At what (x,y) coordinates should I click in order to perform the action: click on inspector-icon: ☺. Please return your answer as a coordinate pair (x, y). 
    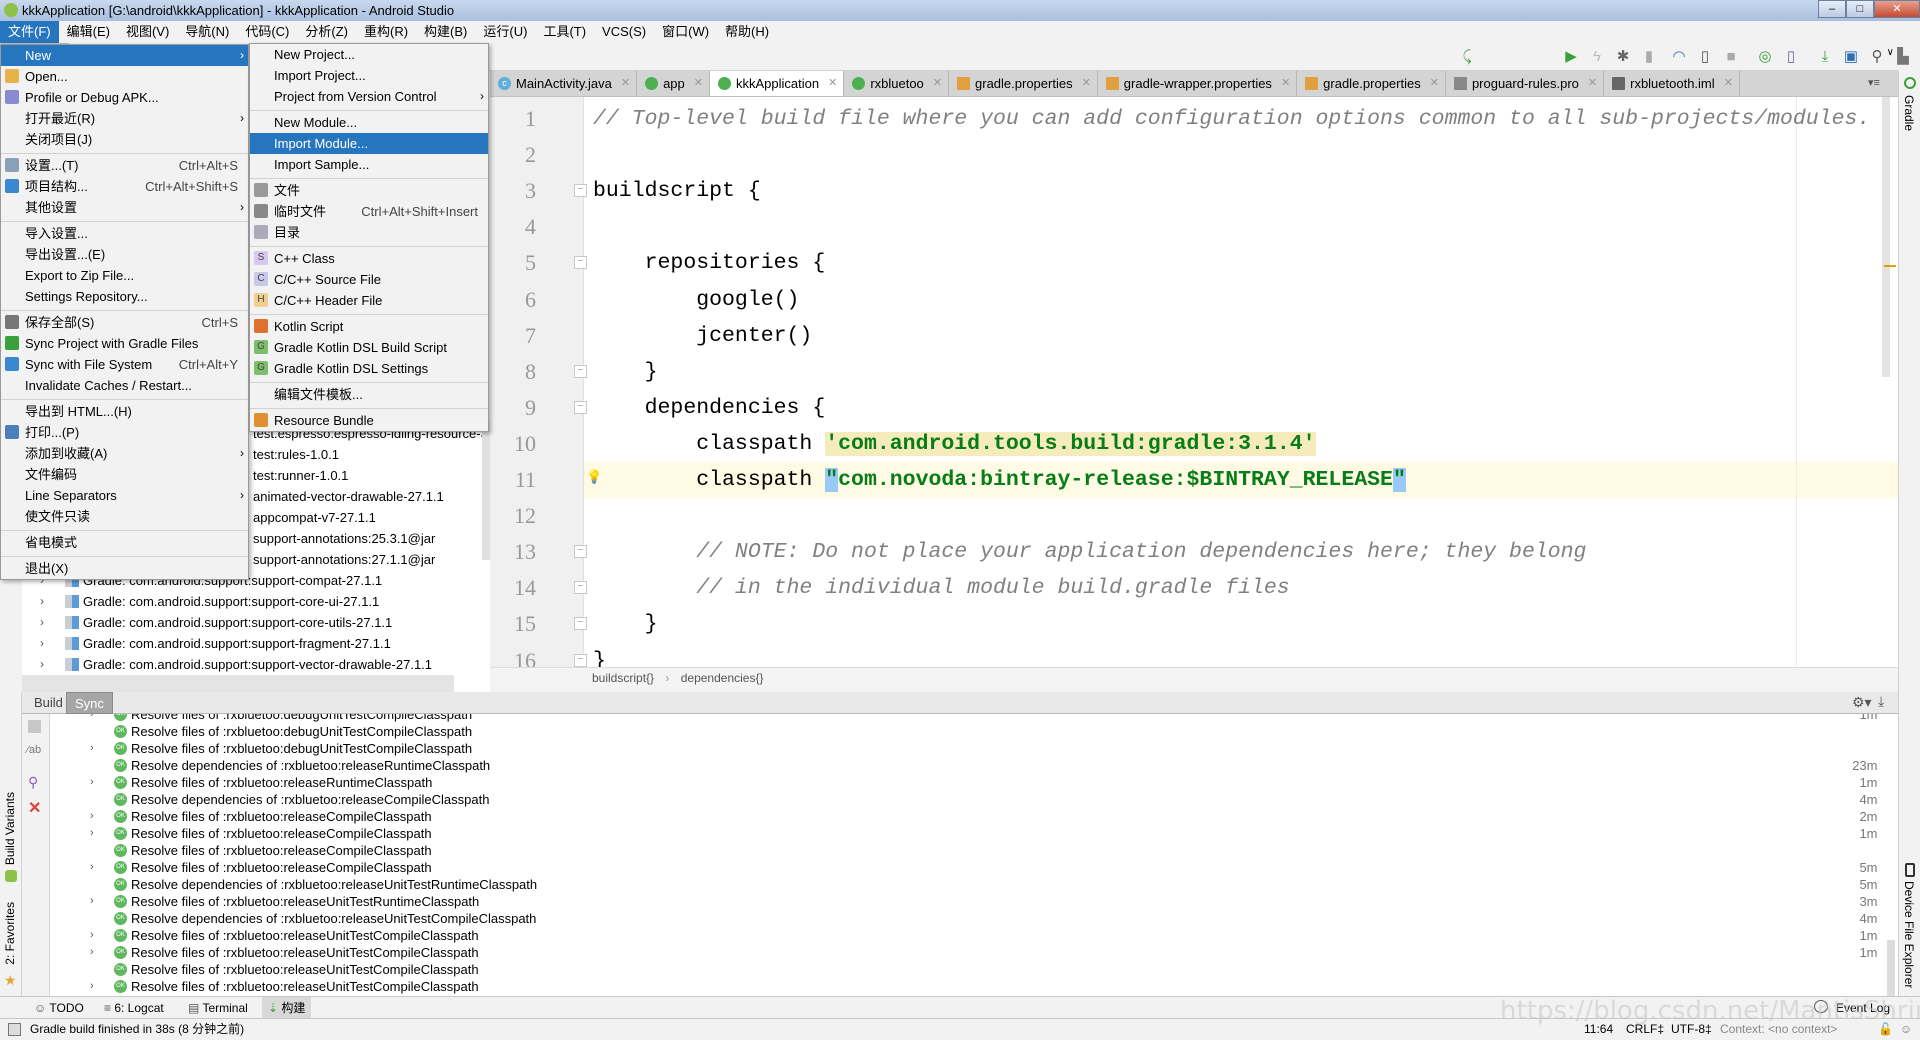
    Looking at the image, I should click on (1906, 1029).